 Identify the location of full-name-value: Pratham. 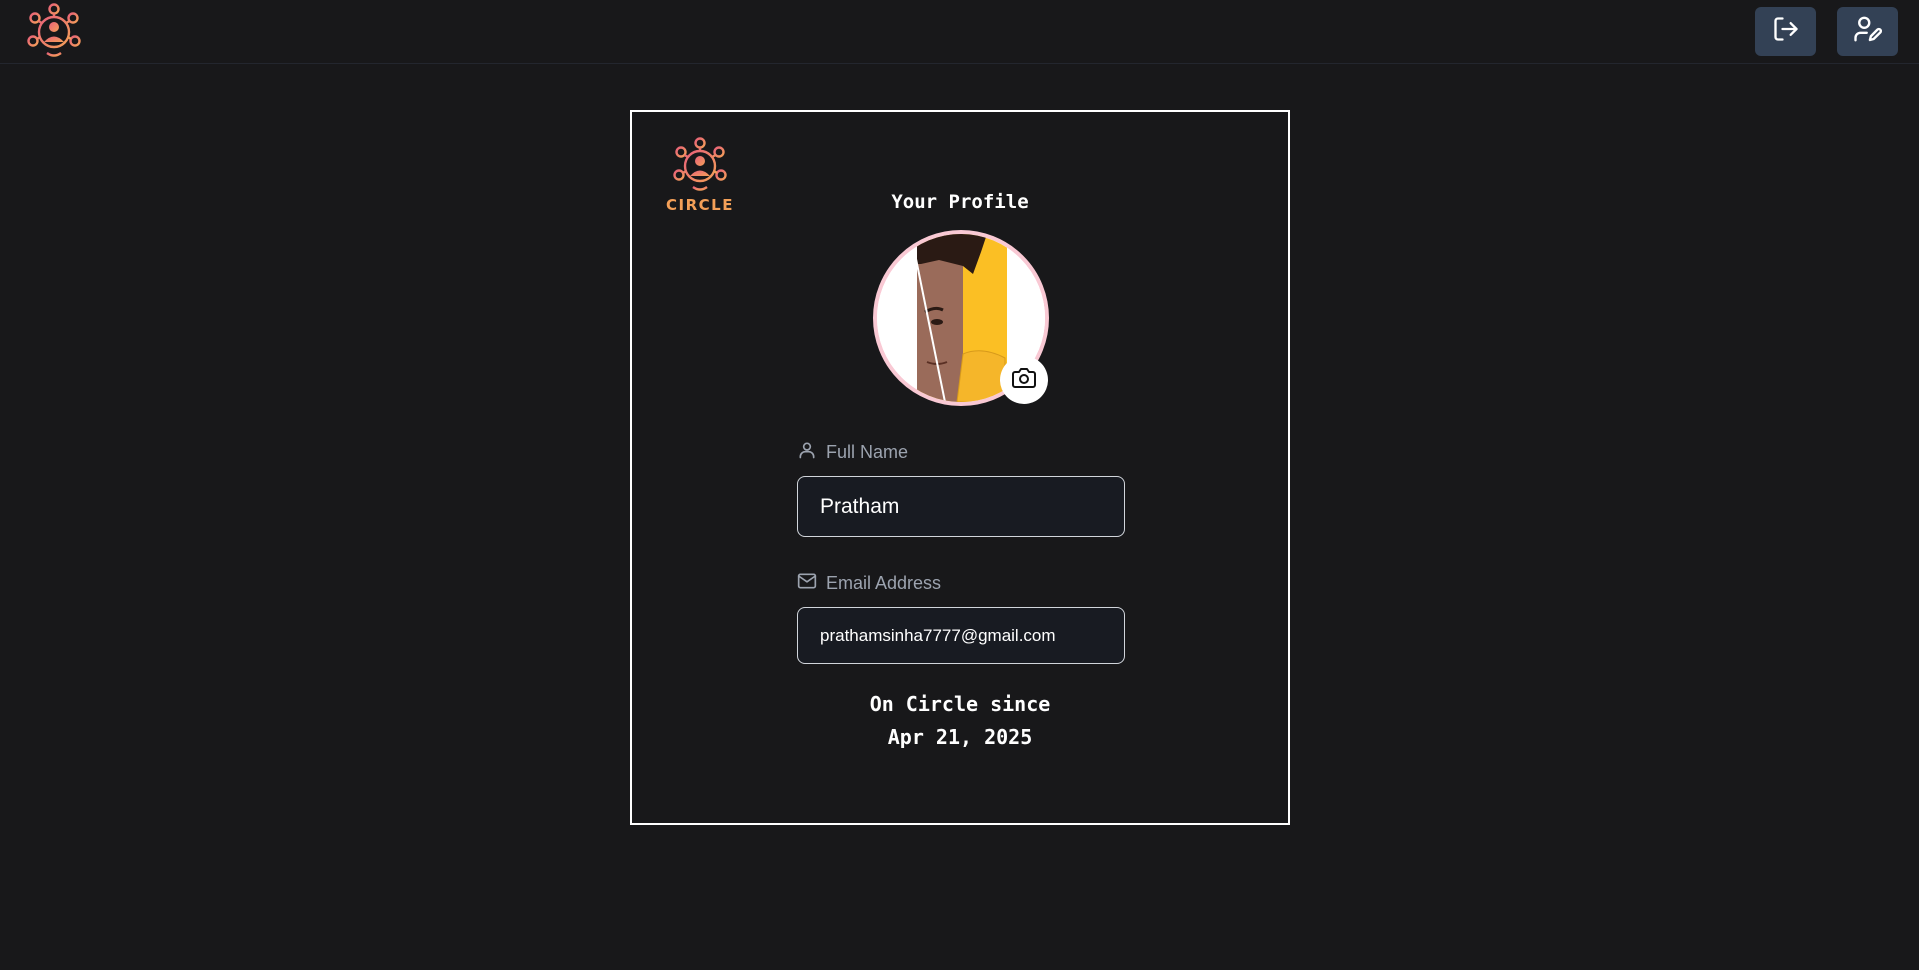
(860, 506).